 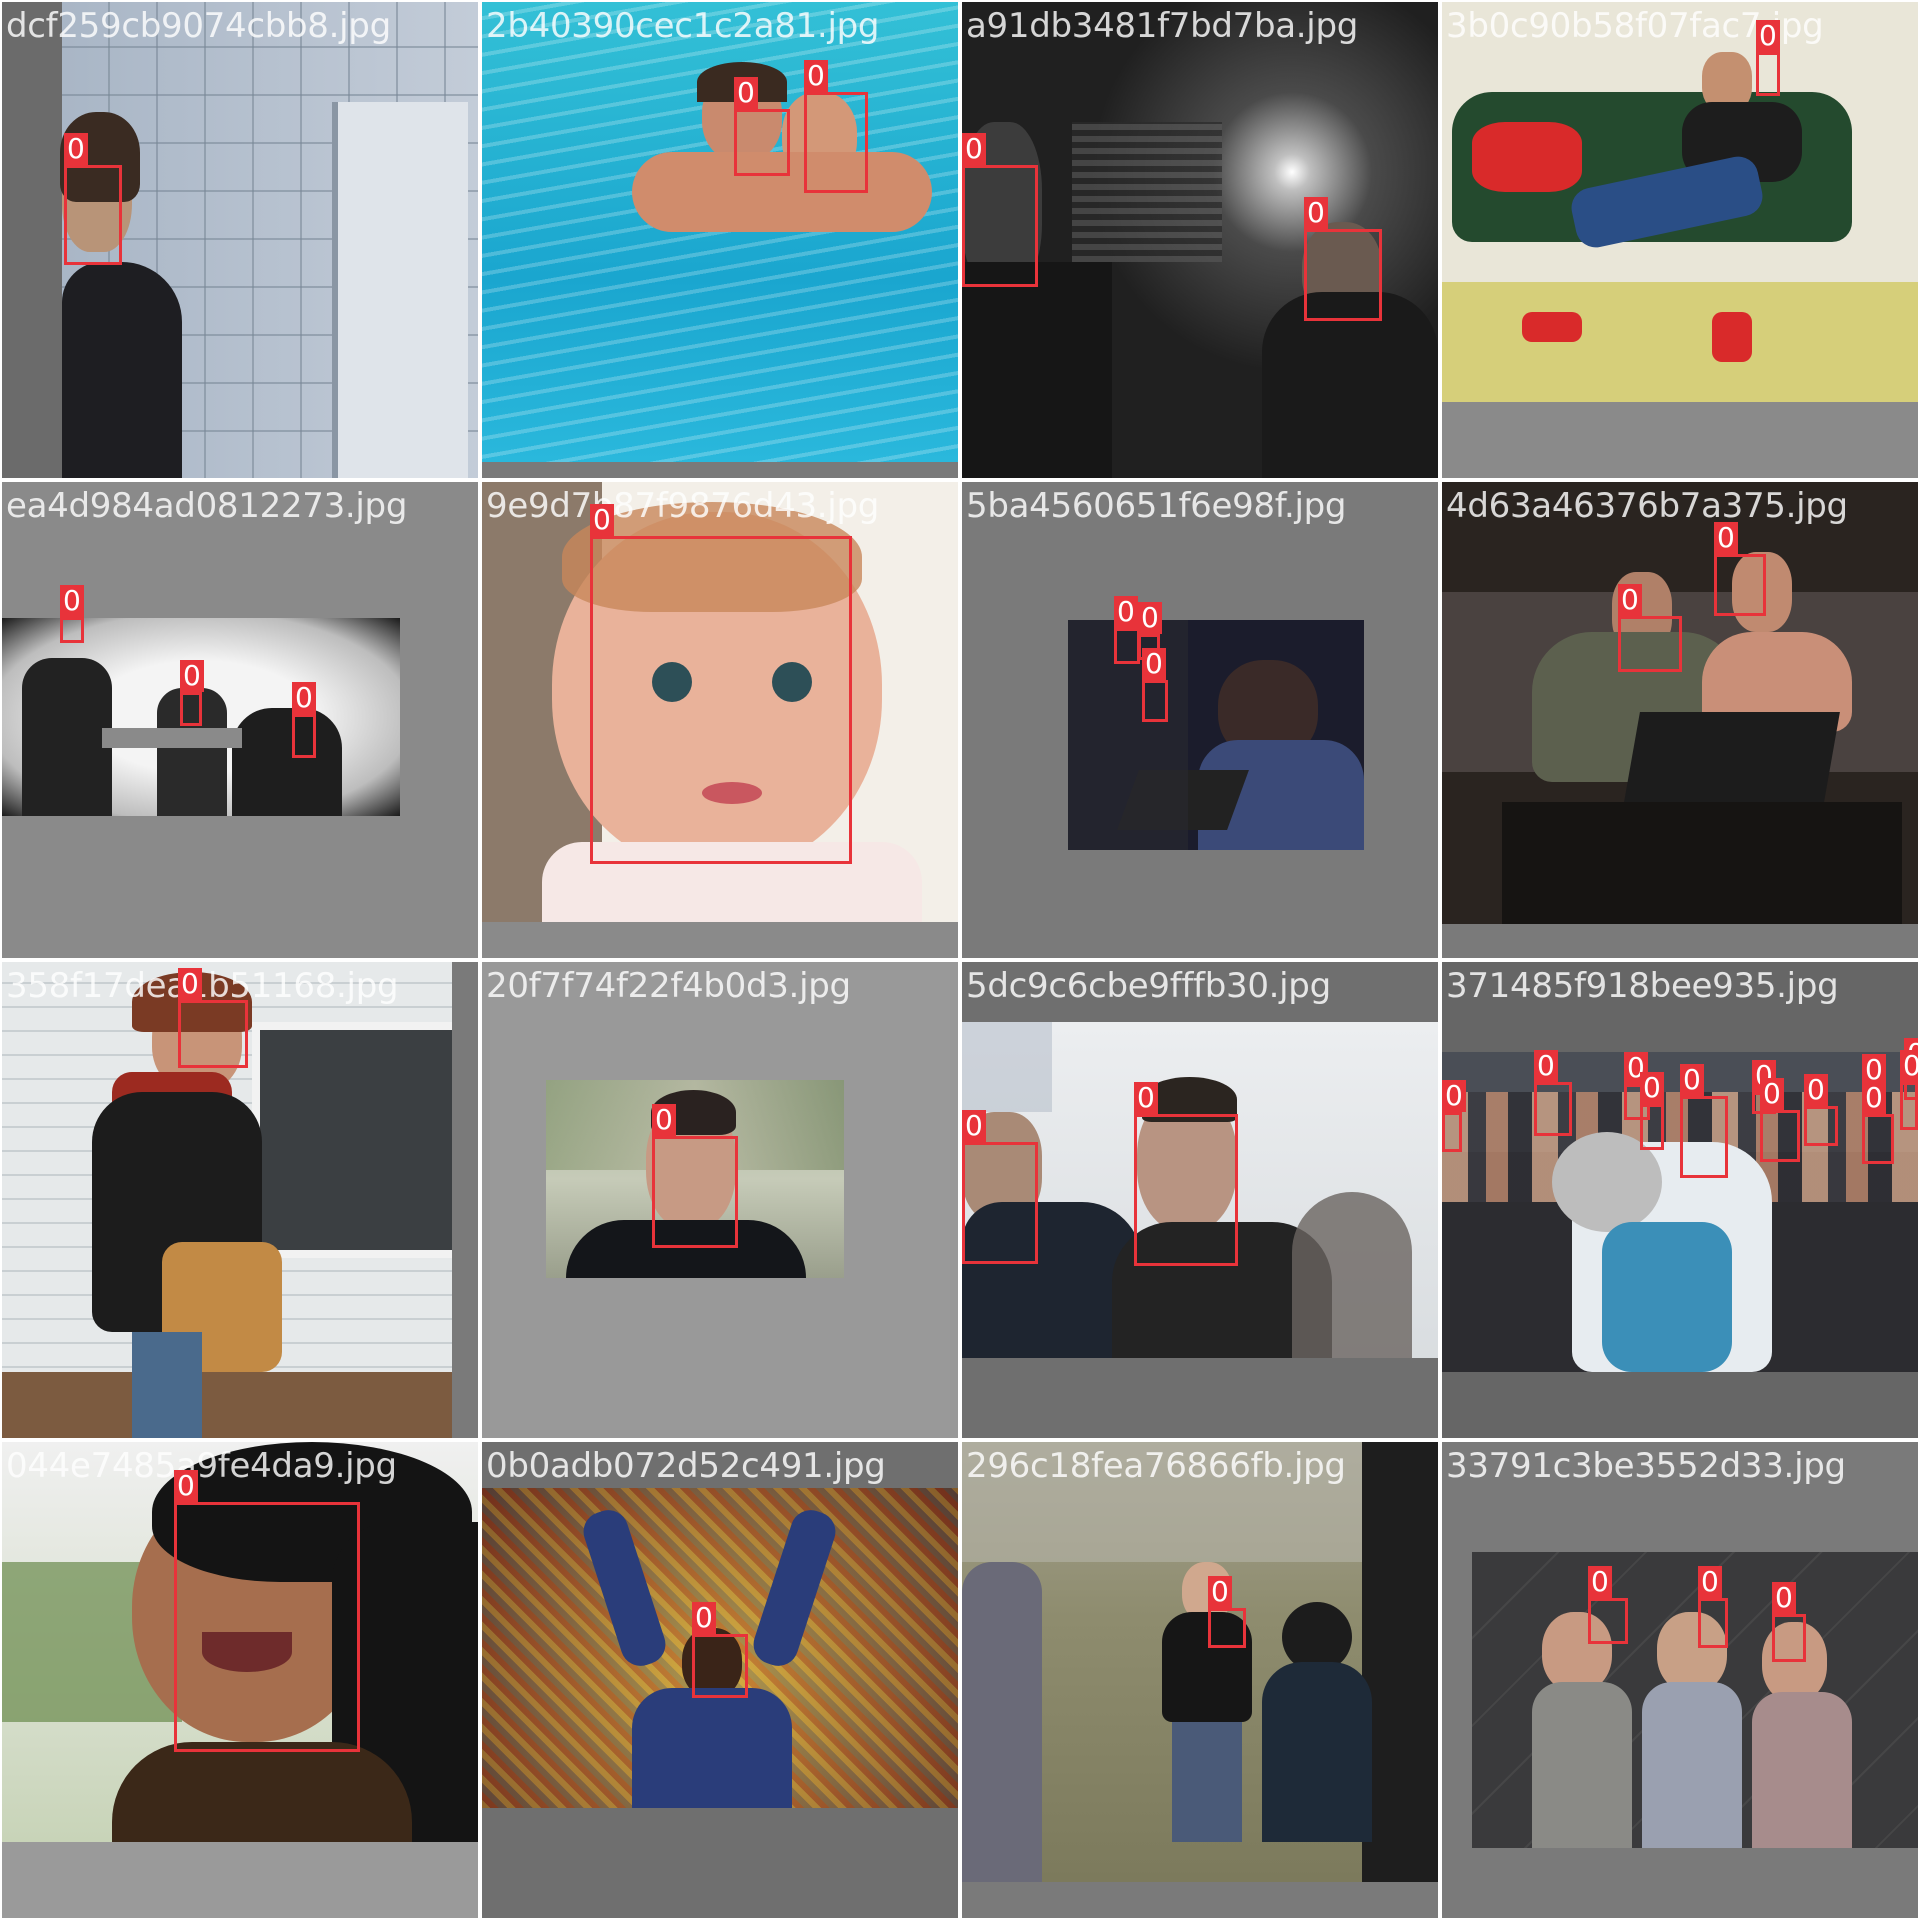 I want to click on image-filename: 5dc9c6cbe9fffb30.jpg, so click(x=1148, y=986).